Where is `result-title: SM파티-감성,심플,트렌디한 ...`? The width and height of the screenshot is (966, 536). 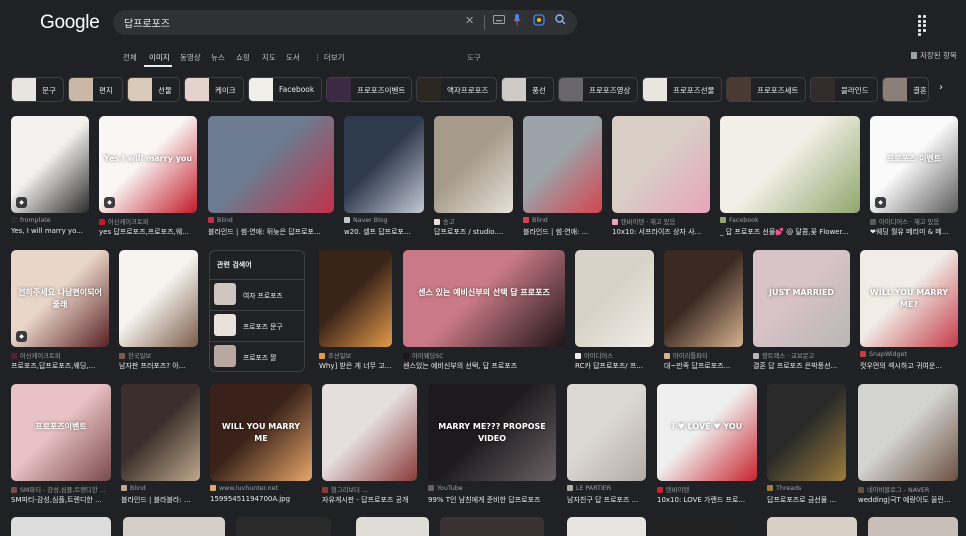 result-title: SM파티-감성,심플,트렌디한 ... is located at coordinates (61, 500).